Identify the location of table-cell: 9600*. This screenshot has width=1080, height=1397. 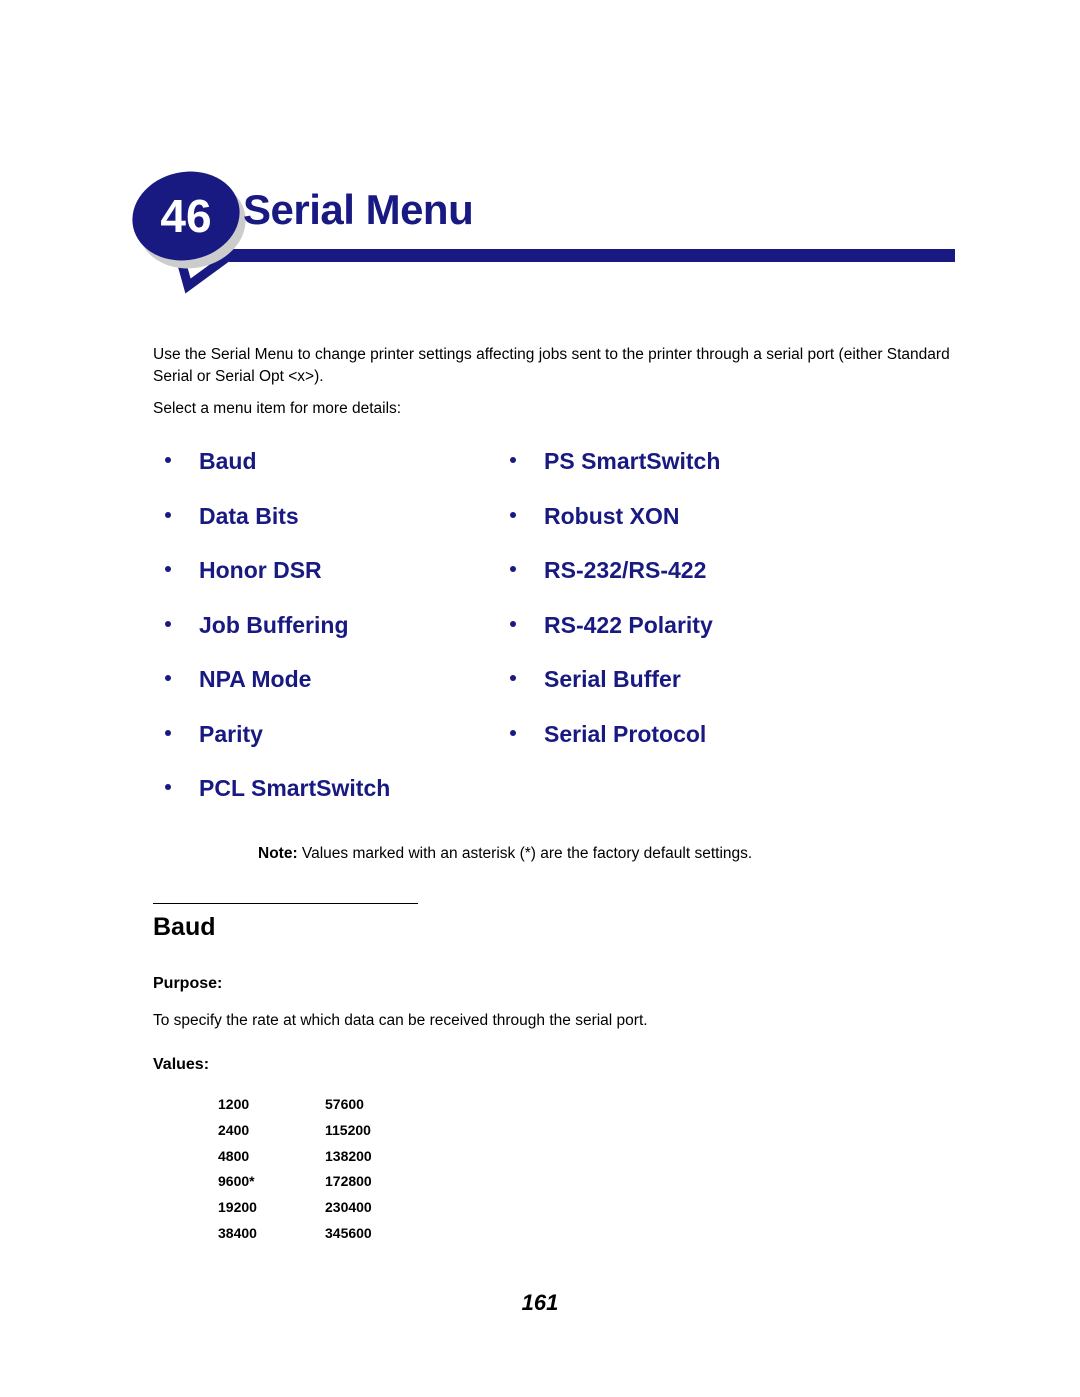
(236, 1181).